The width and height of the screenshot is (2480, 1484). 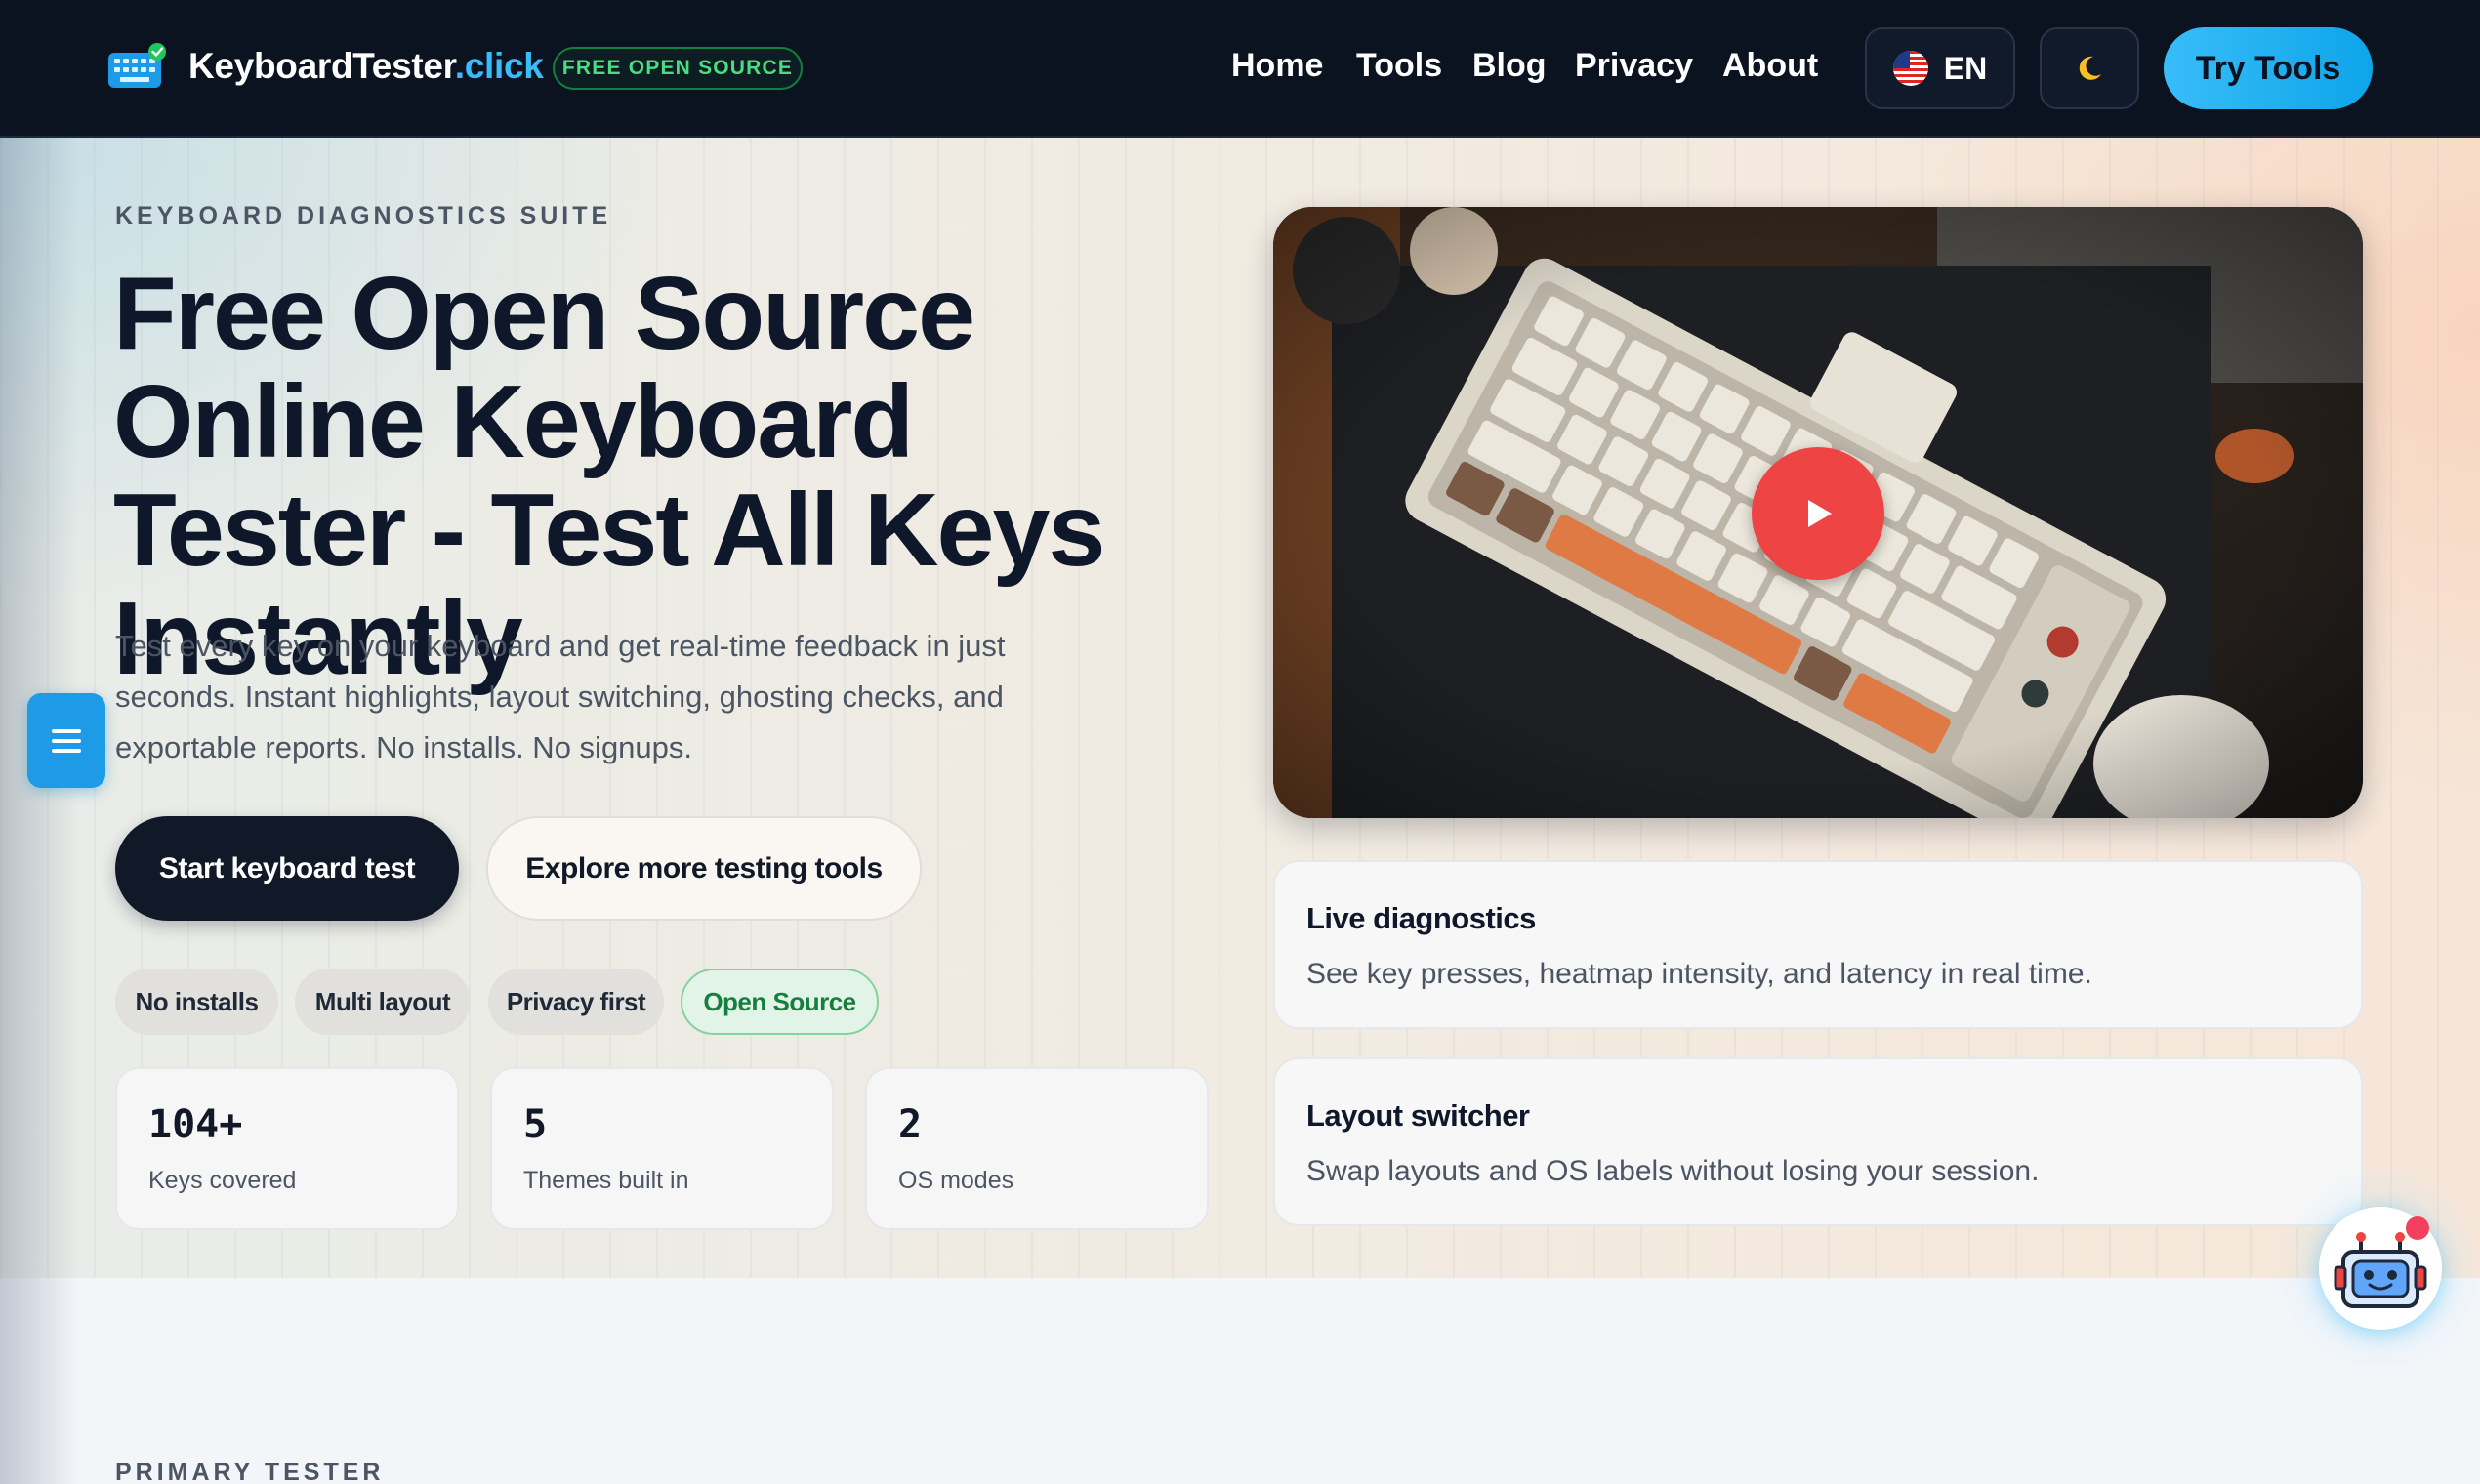 What do you see at coordinates (1940, 68) in the screenshot?
I see `language-selector: EN` at bounding box center [1940, 68].